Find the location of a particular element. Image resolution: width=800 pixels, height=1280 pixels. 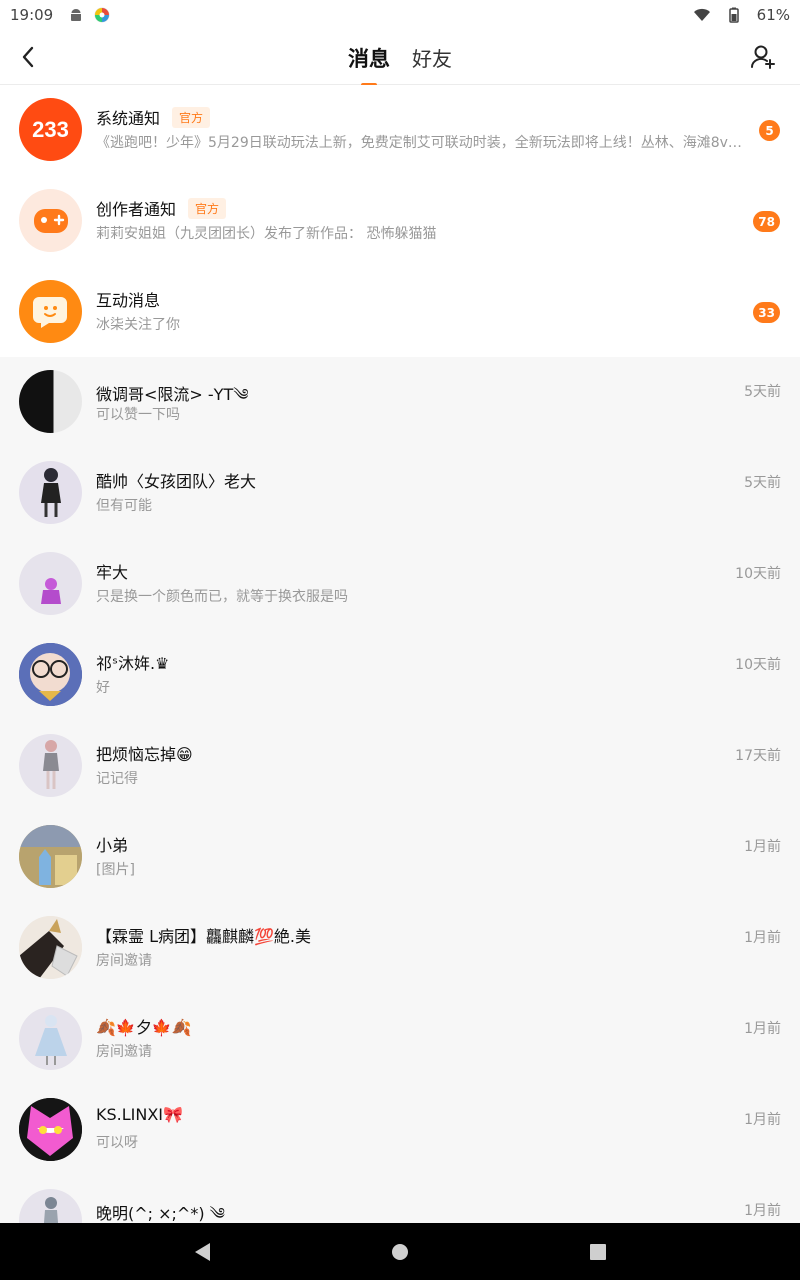

gamepad-icon is located at coordinates (50, 220).